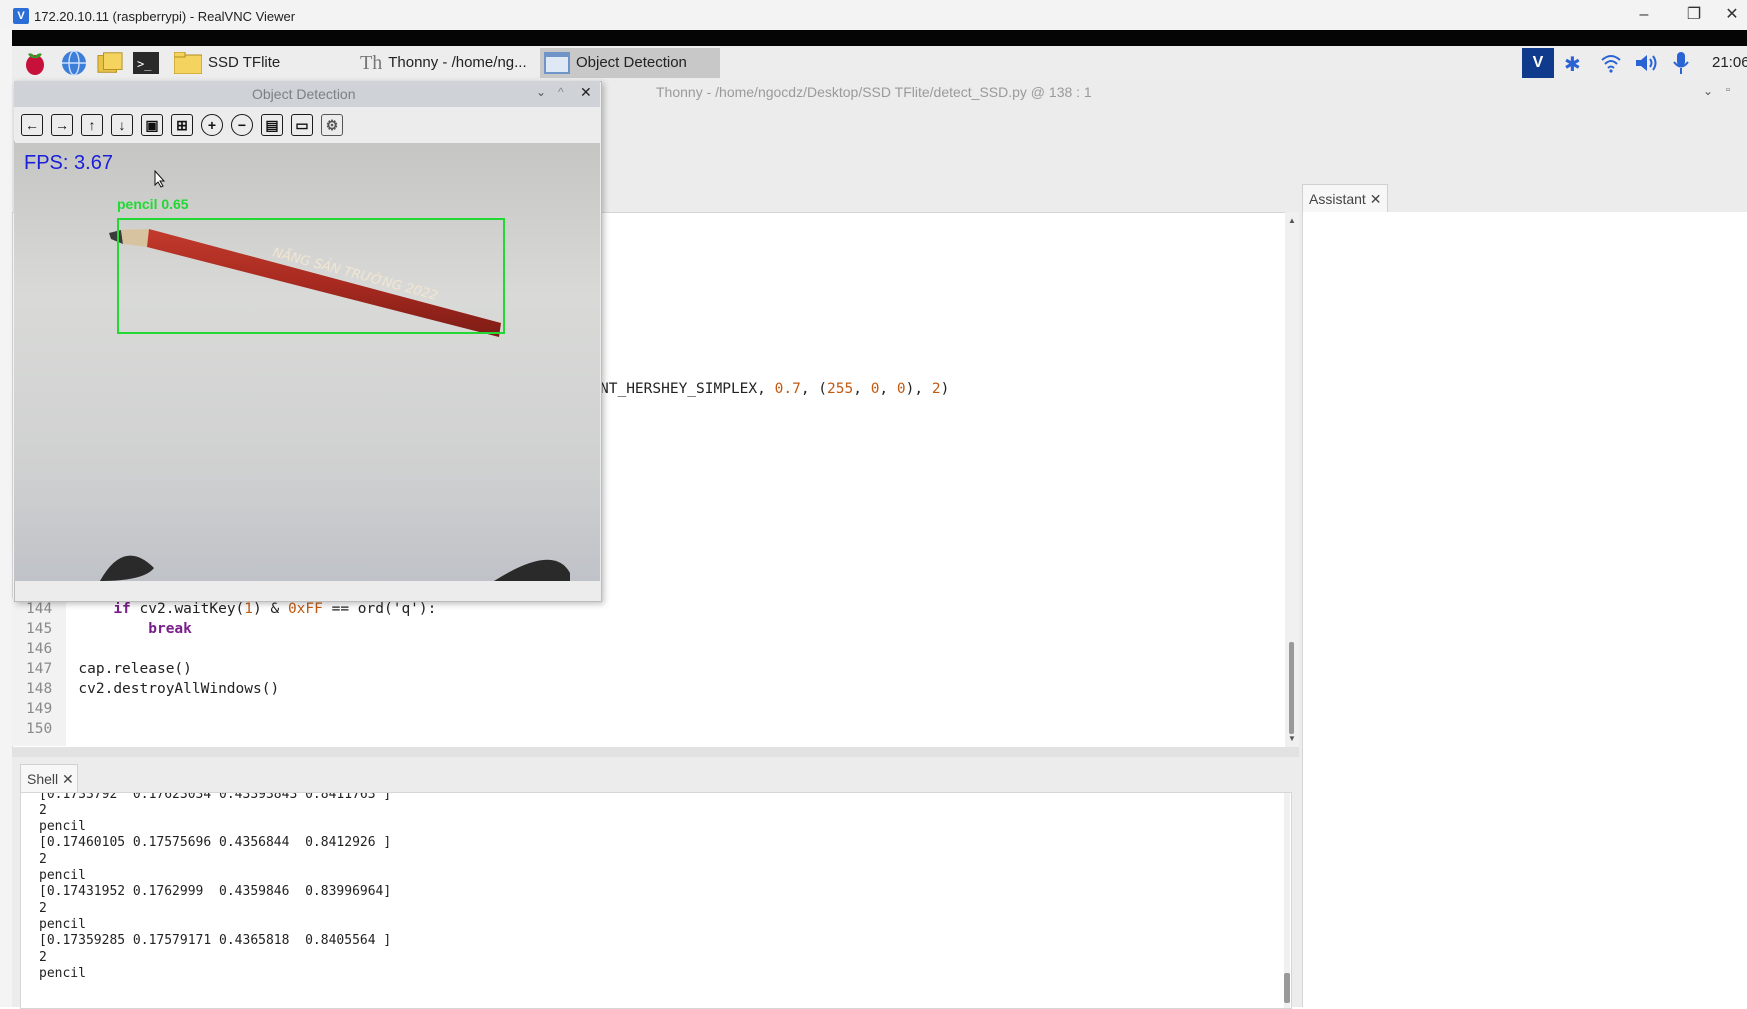  What do you see at coordinates (901, 389) in the screenshot?
I see `code-number: 0` at bounding box center [901, 389].